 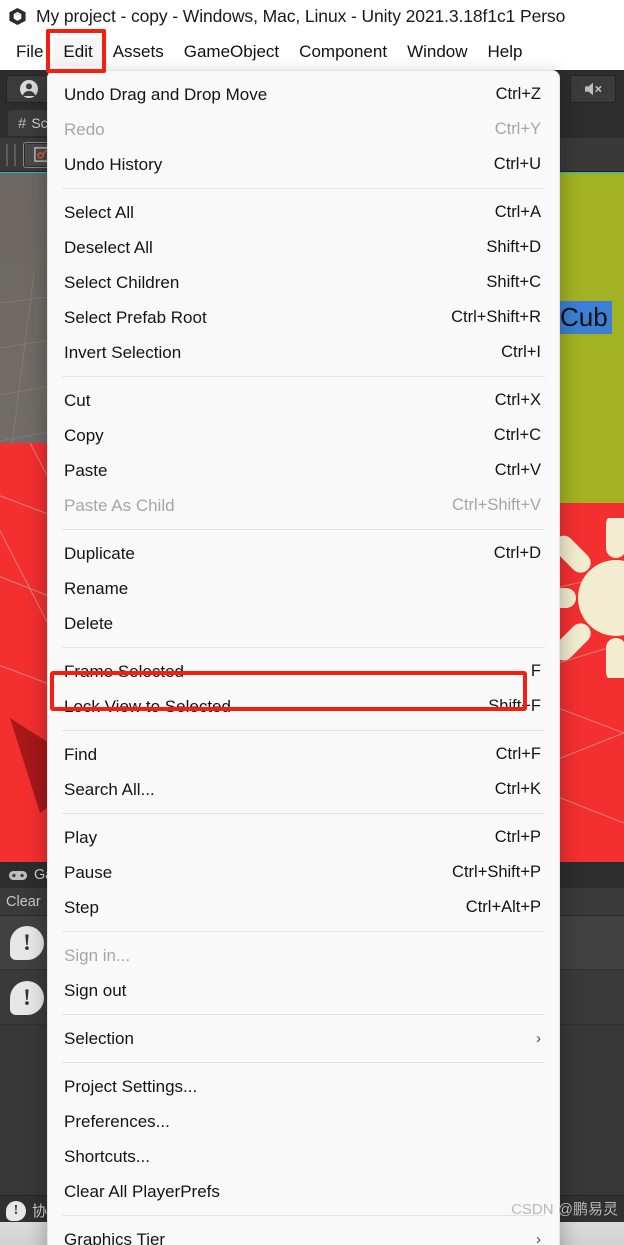 I want to click on menu-item-copy: Copy Ctrl+C, so click(x=303, y=435).